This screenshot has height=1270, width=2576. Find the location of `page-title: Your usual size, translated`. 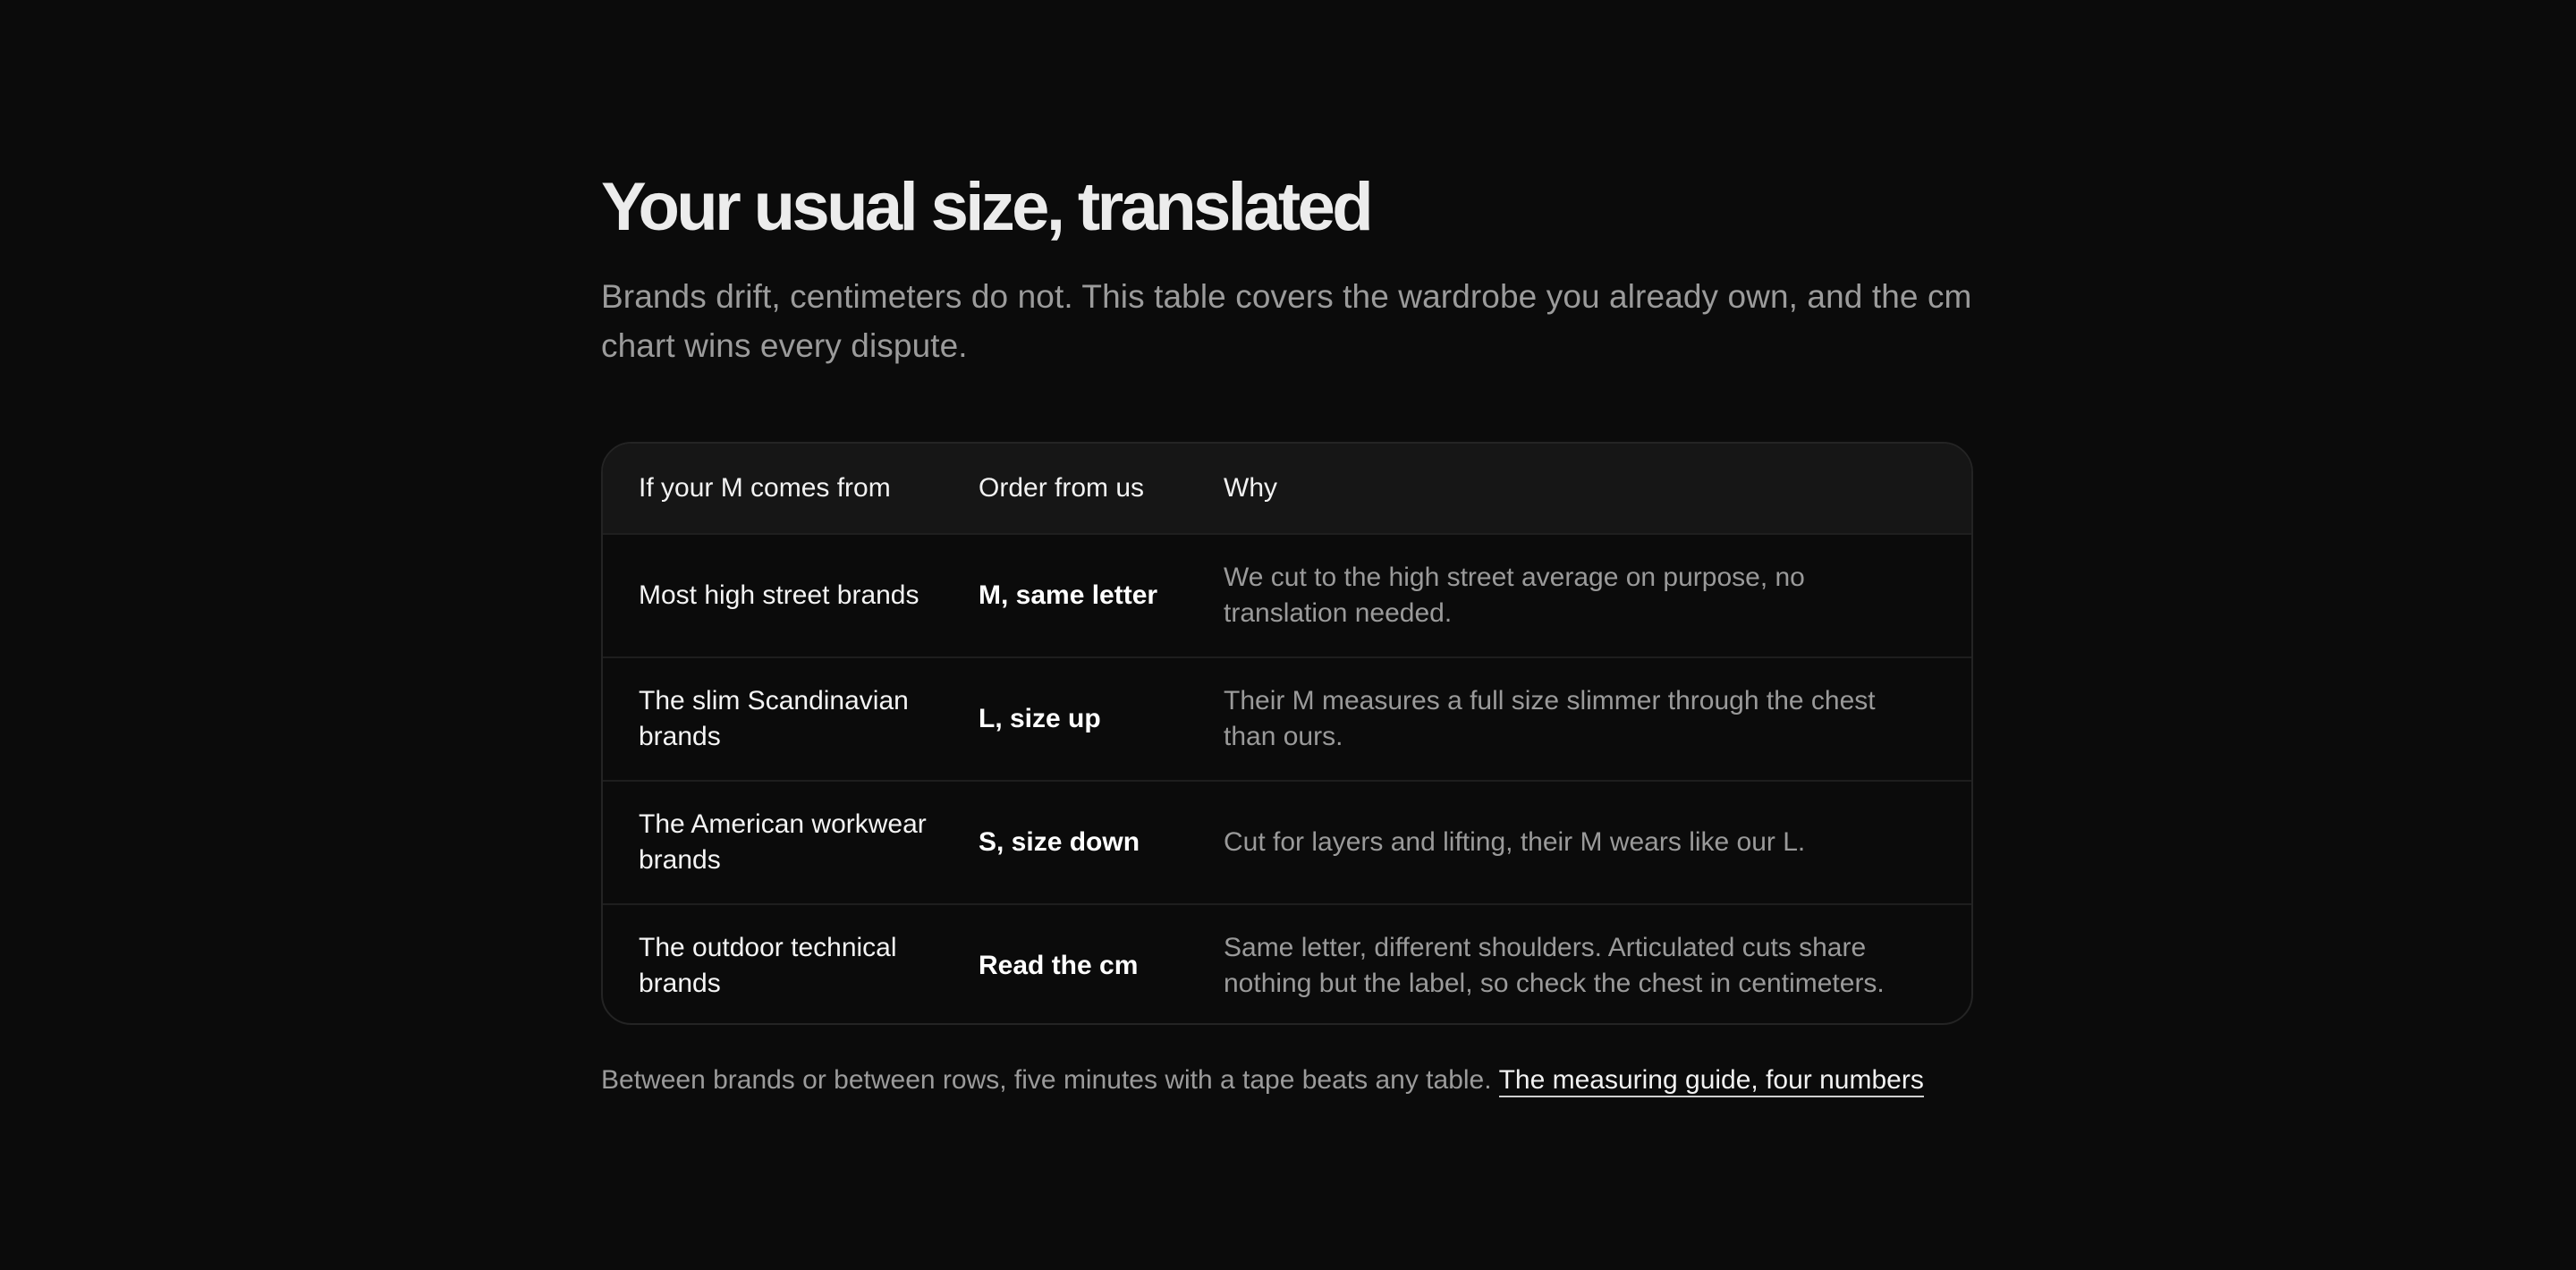

page-title: Your usual size, translated is located at coordinates (987, 207).